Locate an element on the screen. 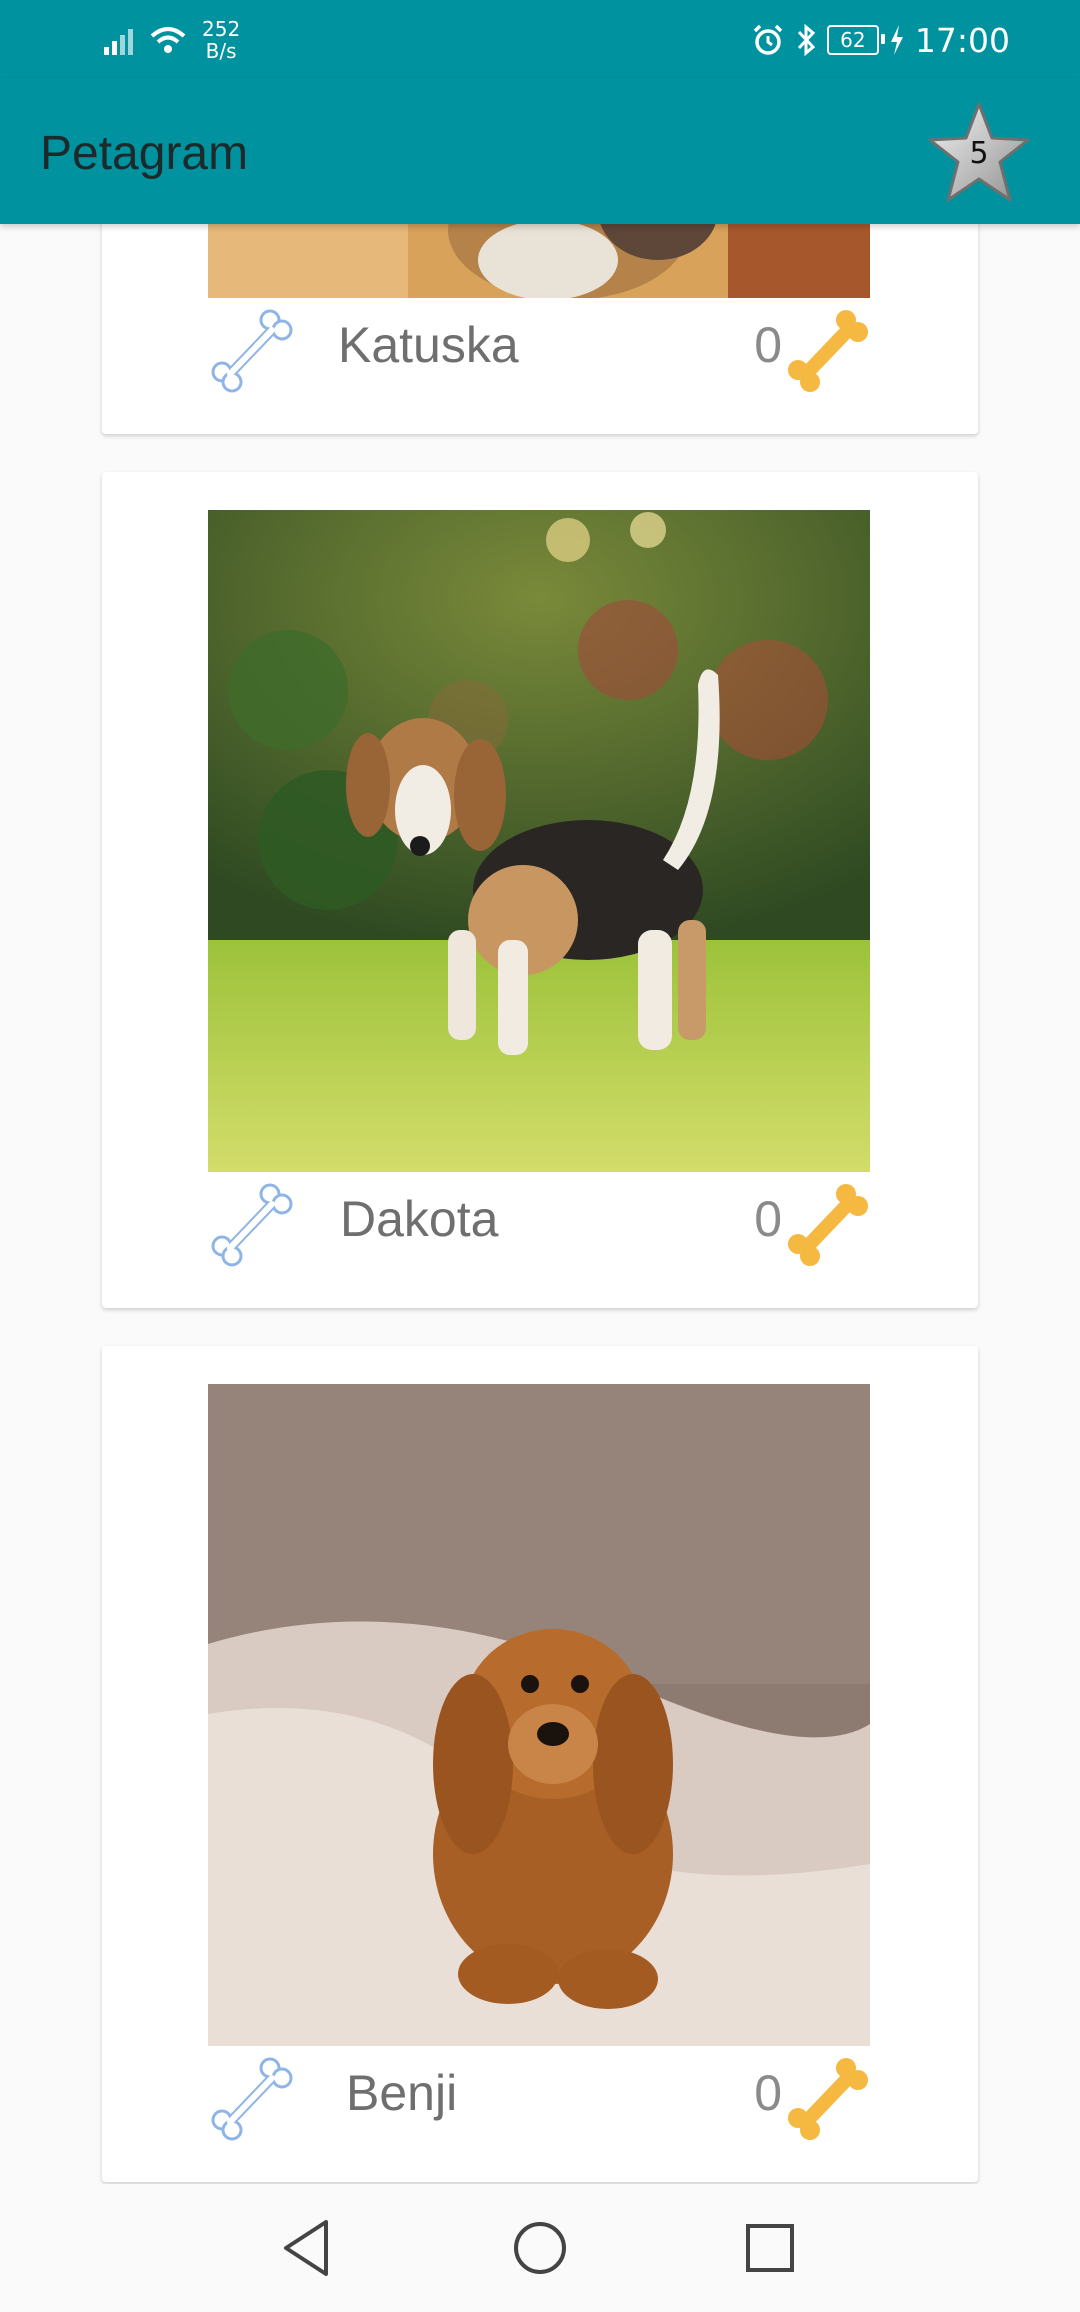 The image size is (1080, 2312). charging-icon is located at coordinates (896, 40).